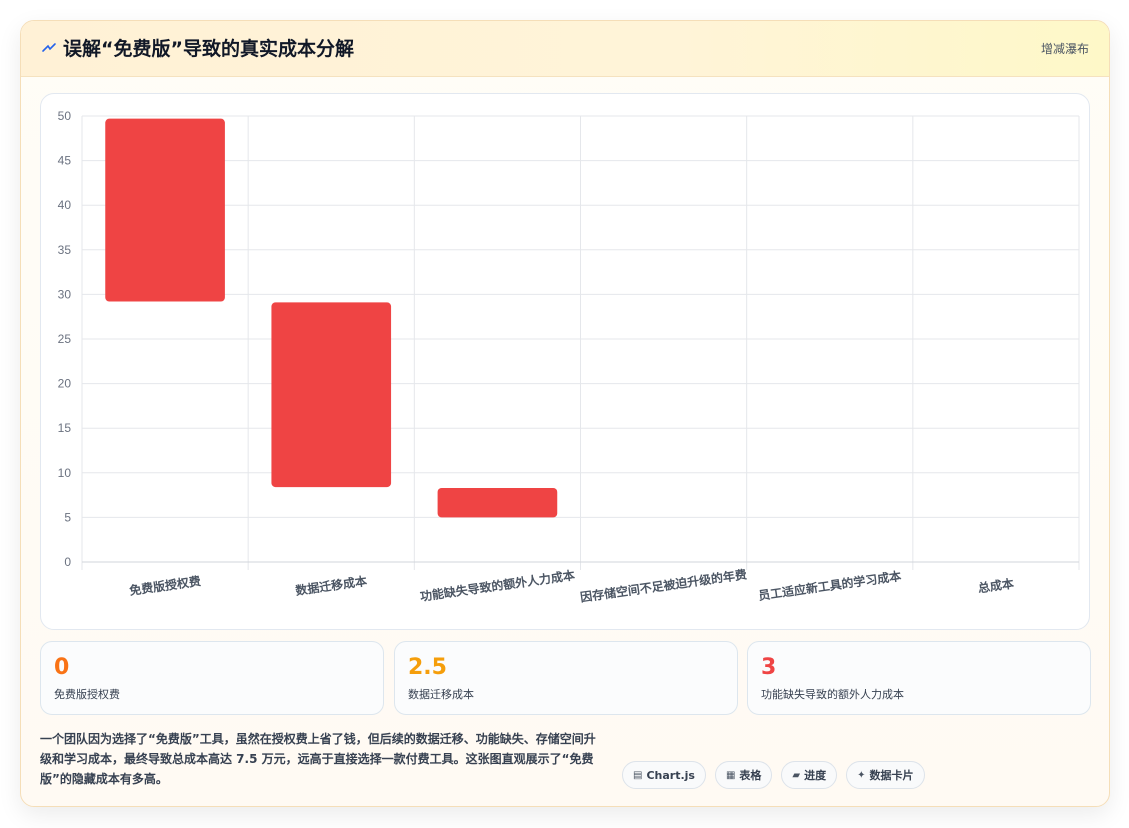 The height and width of the screenshot is (828, 1129). I want to click on stat-value: 3, so click(769, 667).